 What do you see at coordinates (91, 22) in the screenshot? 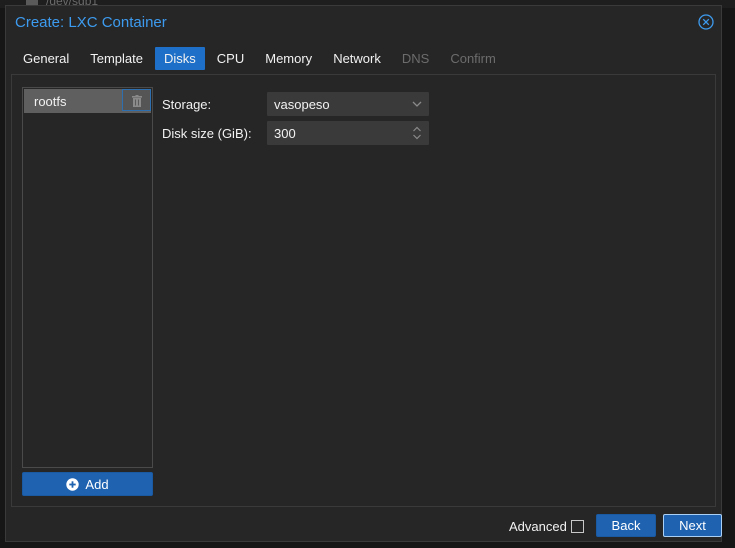
I see `dialog-title: Create: LXC Container` at bounding box center [91, 22].